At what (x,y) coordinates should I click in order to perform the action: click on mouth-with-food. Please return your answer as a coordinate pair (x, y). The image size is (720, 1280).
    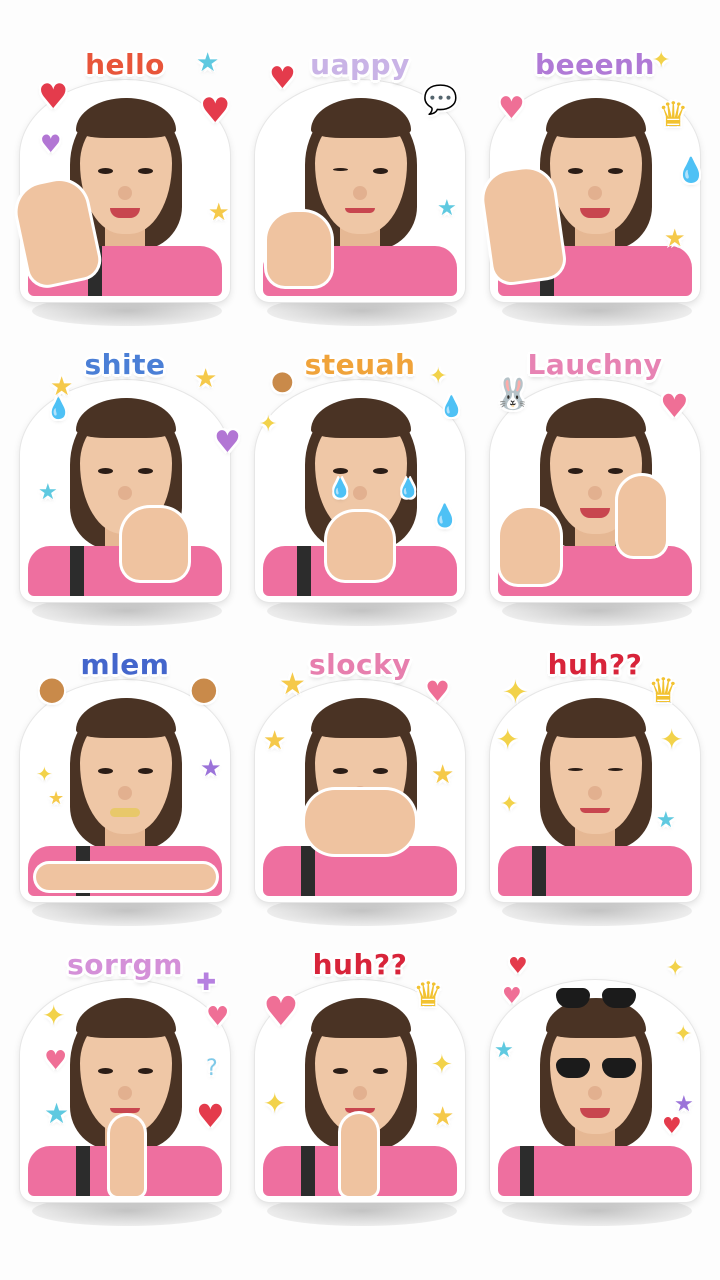
    Looking at the image, I should click on (125, 812).